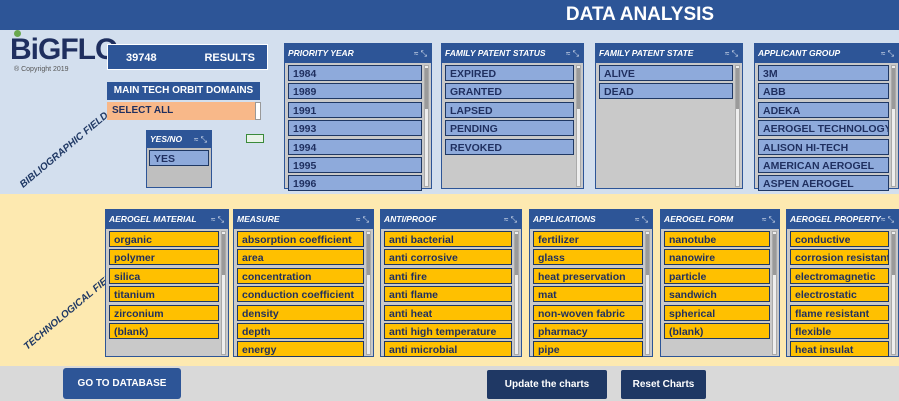 The height and width of the screenshot is (401, 899). What do you see at coordinates (122, 383) in the screenshot?
I see `go-to-database-button: GO TO DATABASE` at bounding box center [122, 383].